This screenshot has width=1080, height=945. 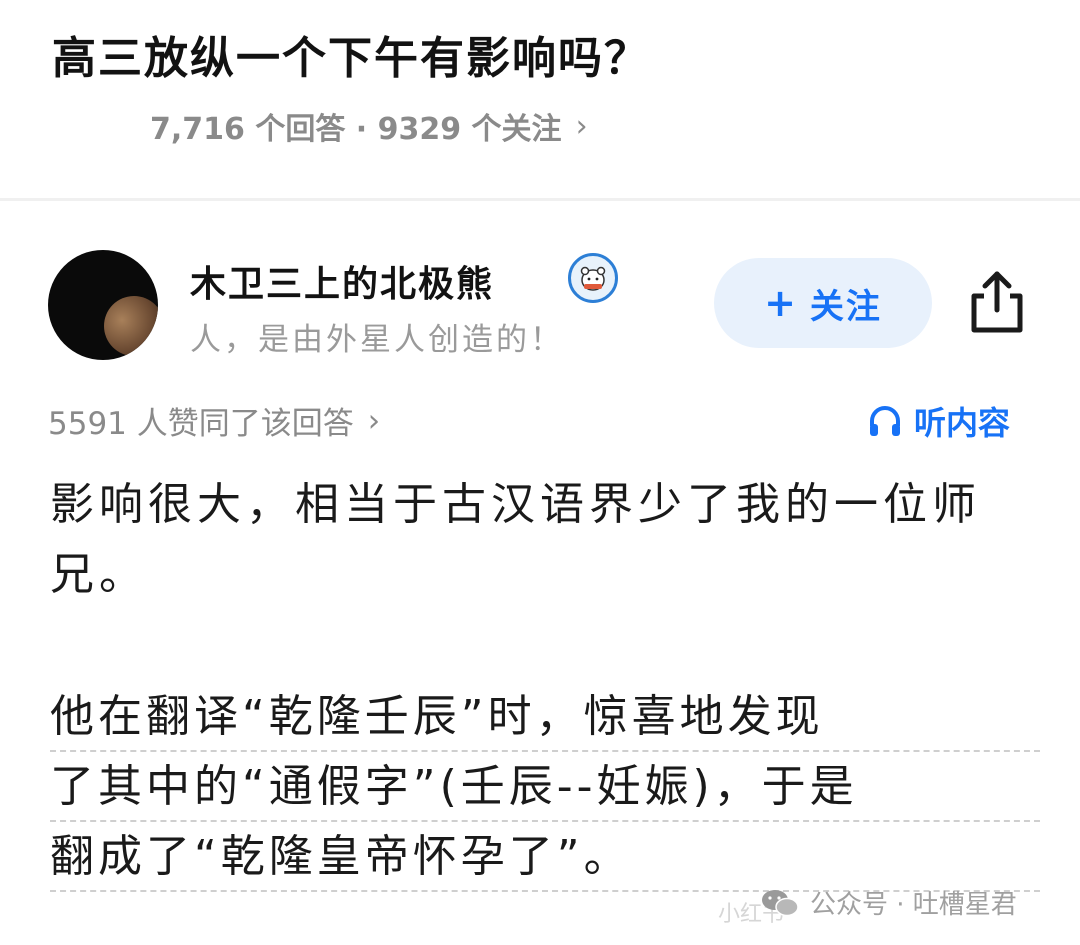 What do you see at coordinates (593, 278) in the screenshot?
I see `polar-bear-badge-icon` at bounding box center [593, 278].